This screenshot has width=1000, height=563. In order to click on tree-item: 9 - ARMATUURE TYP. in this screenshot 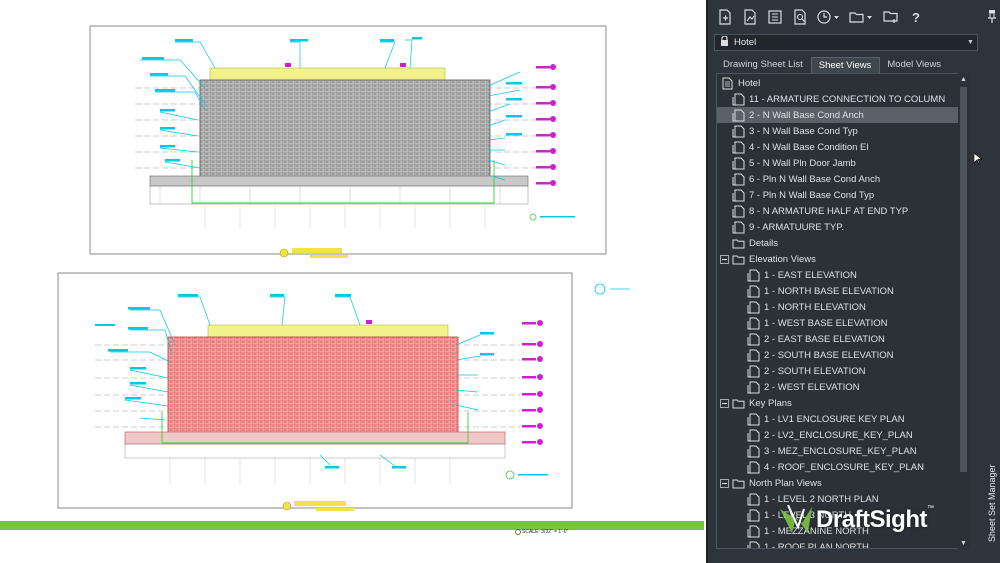, I will do `click(841, 227)`.